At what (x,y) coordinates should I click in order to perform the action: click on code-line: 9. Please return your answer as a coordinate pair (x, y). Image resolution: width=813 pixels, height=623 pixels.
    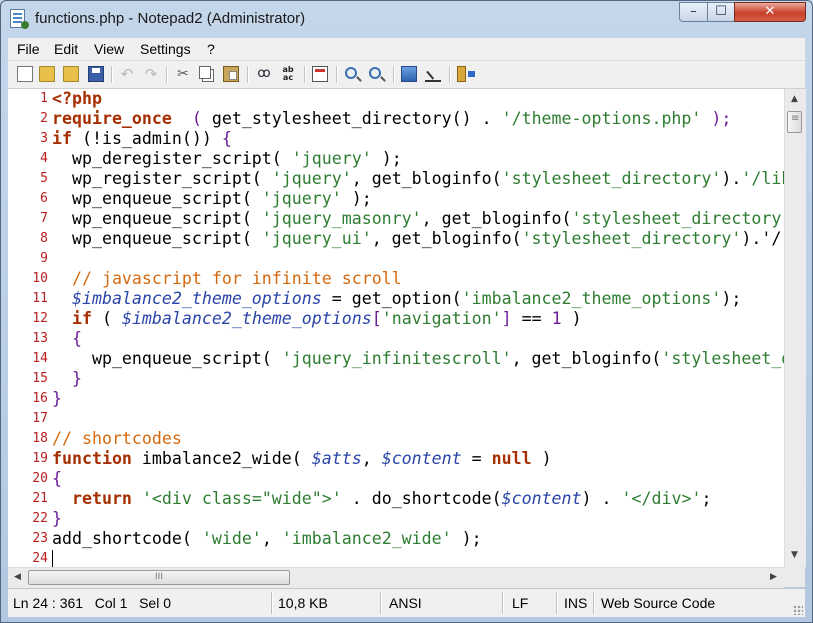
    Looking at the image, I should click on (396, 259).